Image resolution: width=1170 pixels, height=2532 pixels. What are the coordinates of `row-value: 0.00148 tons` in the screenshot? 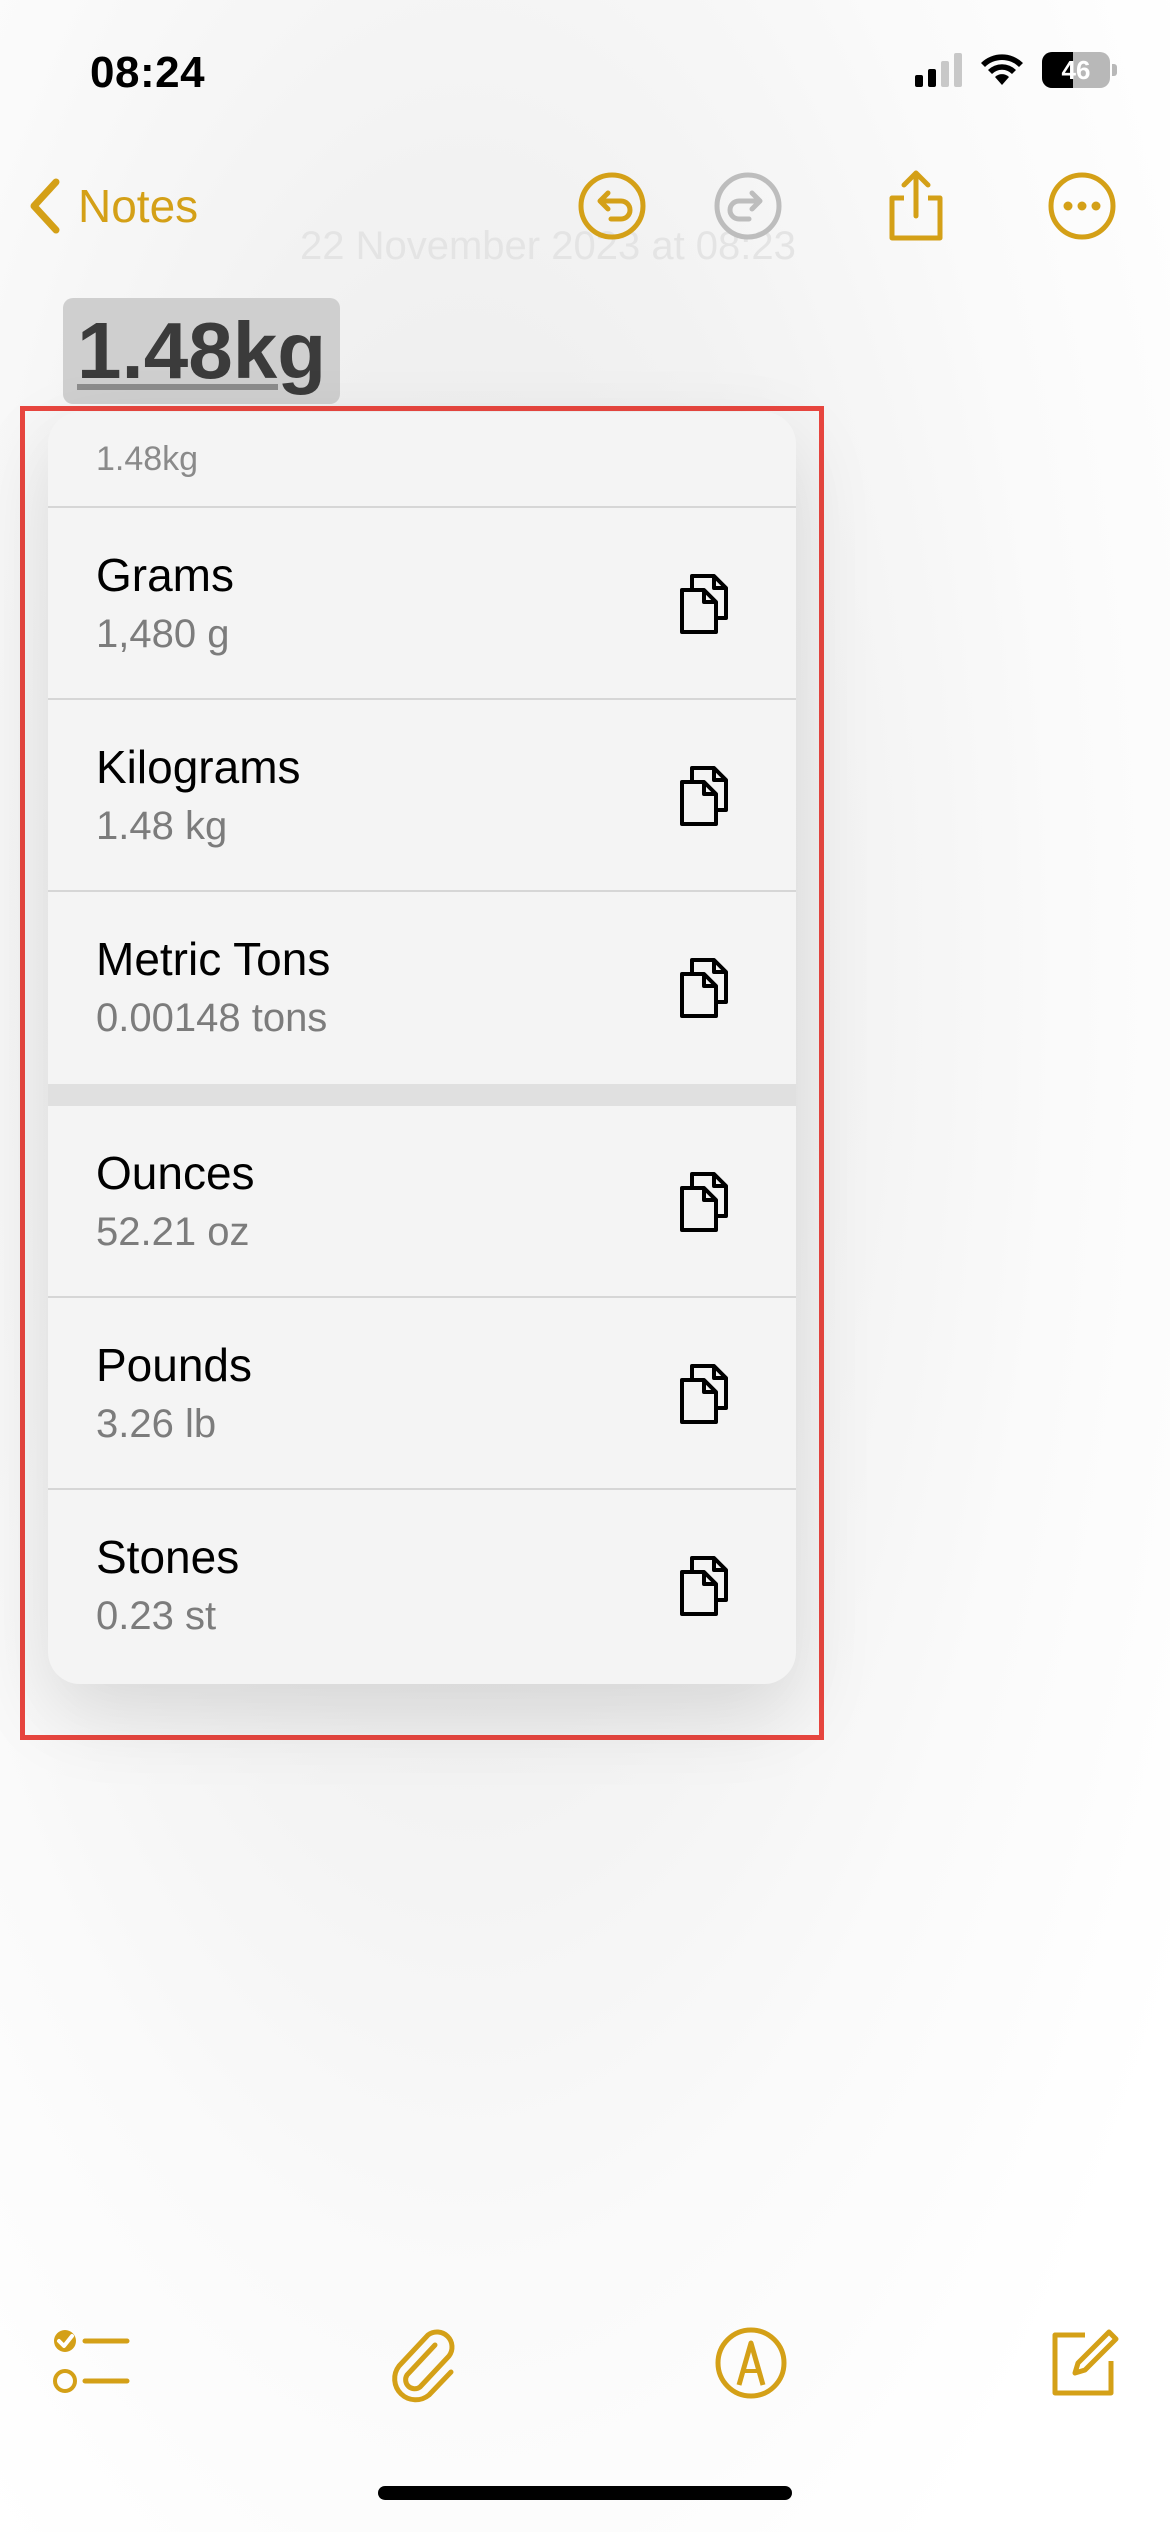 It's located at (212, 1018).